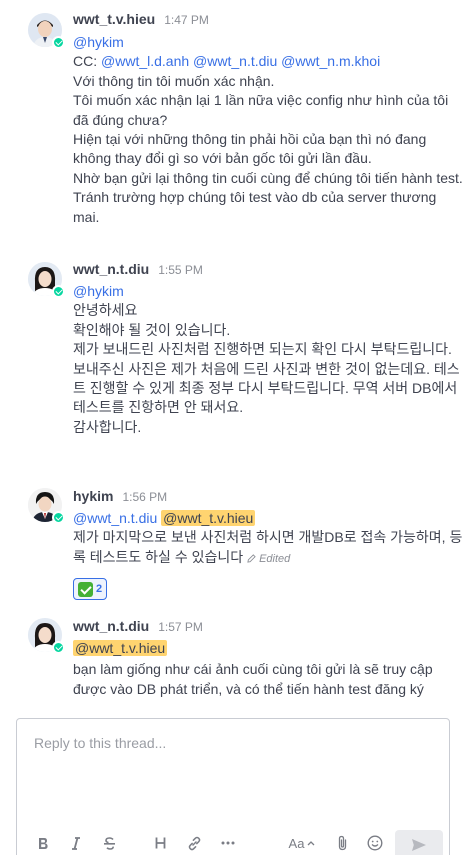 This screenshot has width=474, height=855. Describe the element at coordinates (85, 589) in the screenshot. I see `white-check-mark-icon` at that location.